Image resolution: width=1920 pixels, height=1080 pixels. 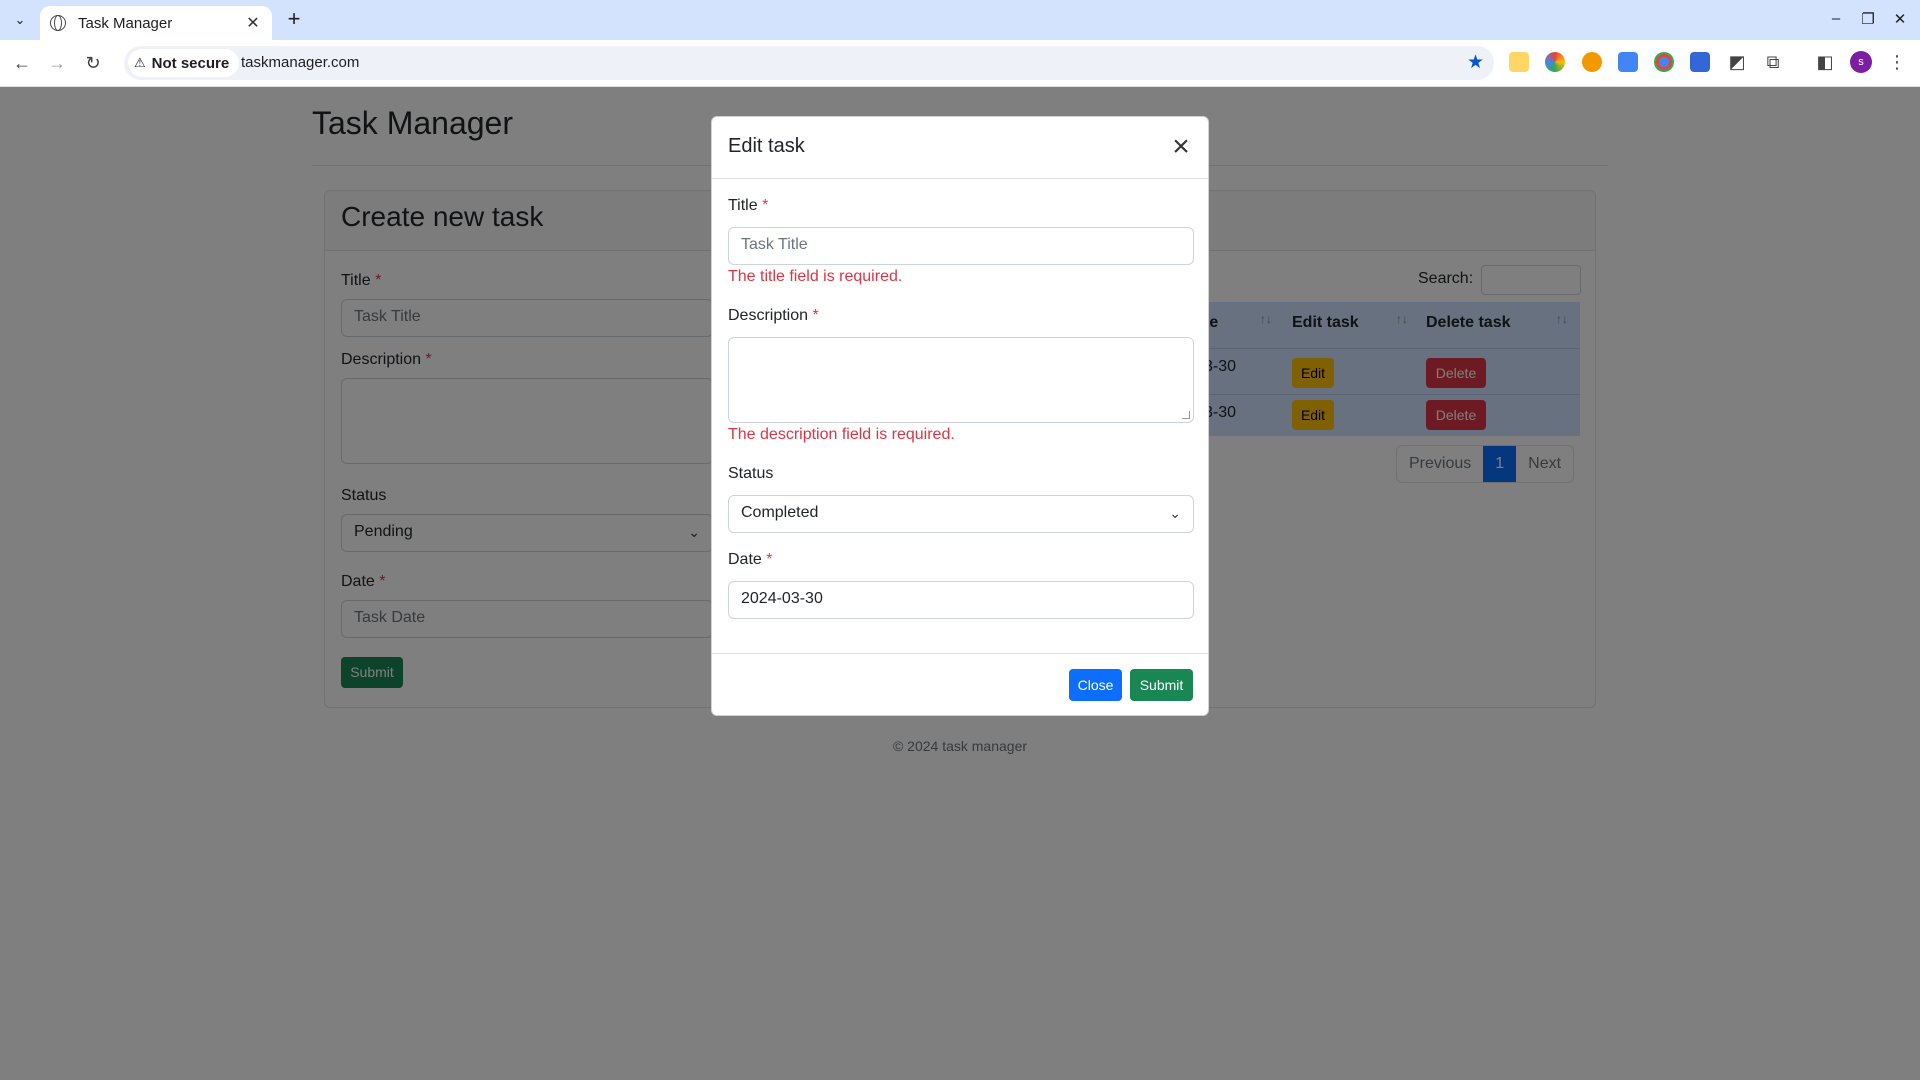 What do you see at coordinates (1773, 62) in the screenshot?
I see `extensions-puzzle-icon: ⧉` at bounding box center [1773, 62].